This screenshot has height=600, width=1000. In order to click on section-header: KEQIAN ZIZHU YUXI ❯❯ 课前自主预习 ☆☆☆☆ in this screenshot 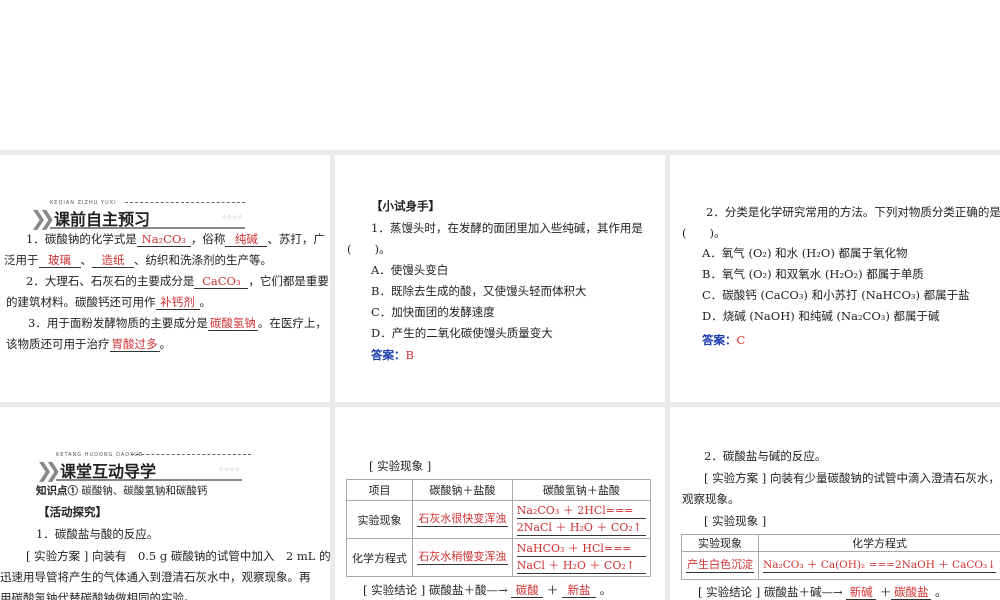, I will do `click(137, 215)`.